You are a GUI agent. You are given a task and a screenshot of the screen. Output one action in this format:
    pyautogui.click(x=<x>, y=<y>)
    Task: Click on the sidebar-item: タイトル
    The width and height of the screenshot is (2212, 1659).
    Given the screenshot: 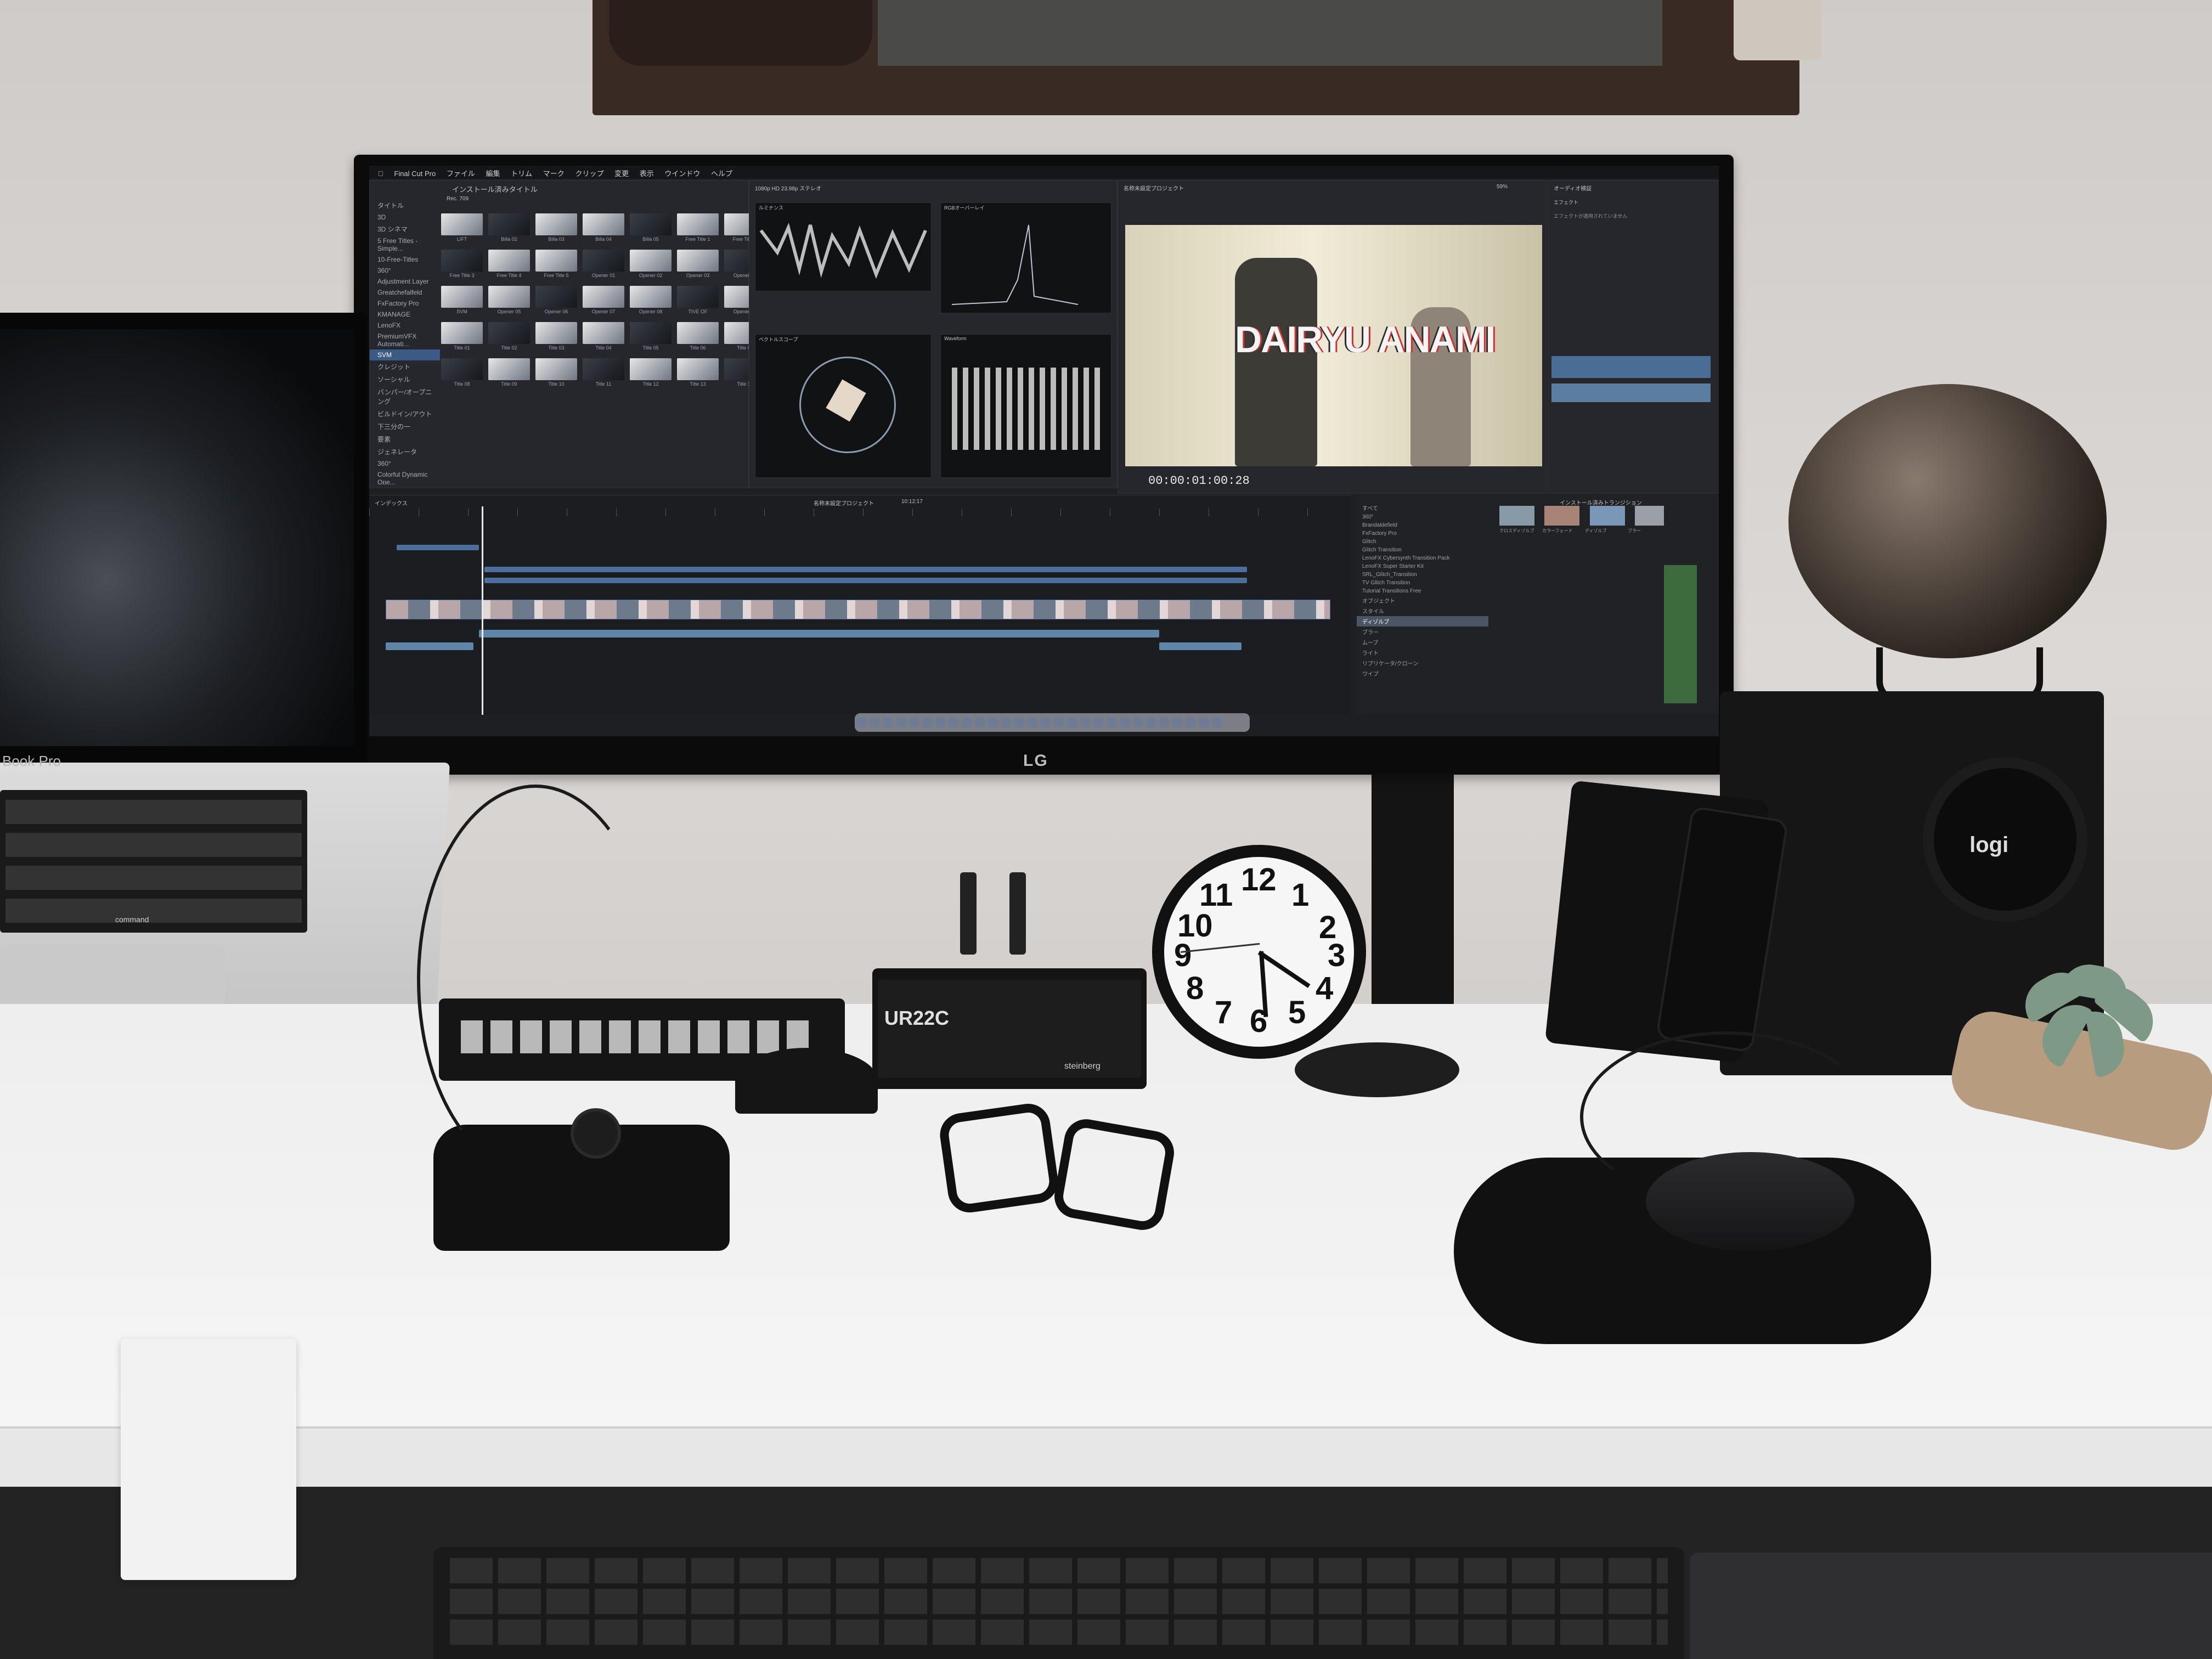 What is the action you would take?
    pyautogui.click(x=405, y=205)
    